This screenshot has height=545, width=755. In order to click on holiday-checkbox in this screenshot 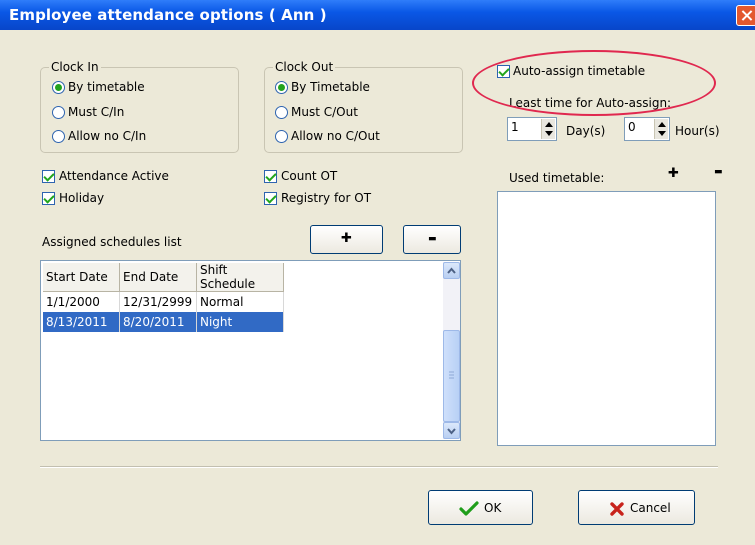, I will do `click(48, 198)`.